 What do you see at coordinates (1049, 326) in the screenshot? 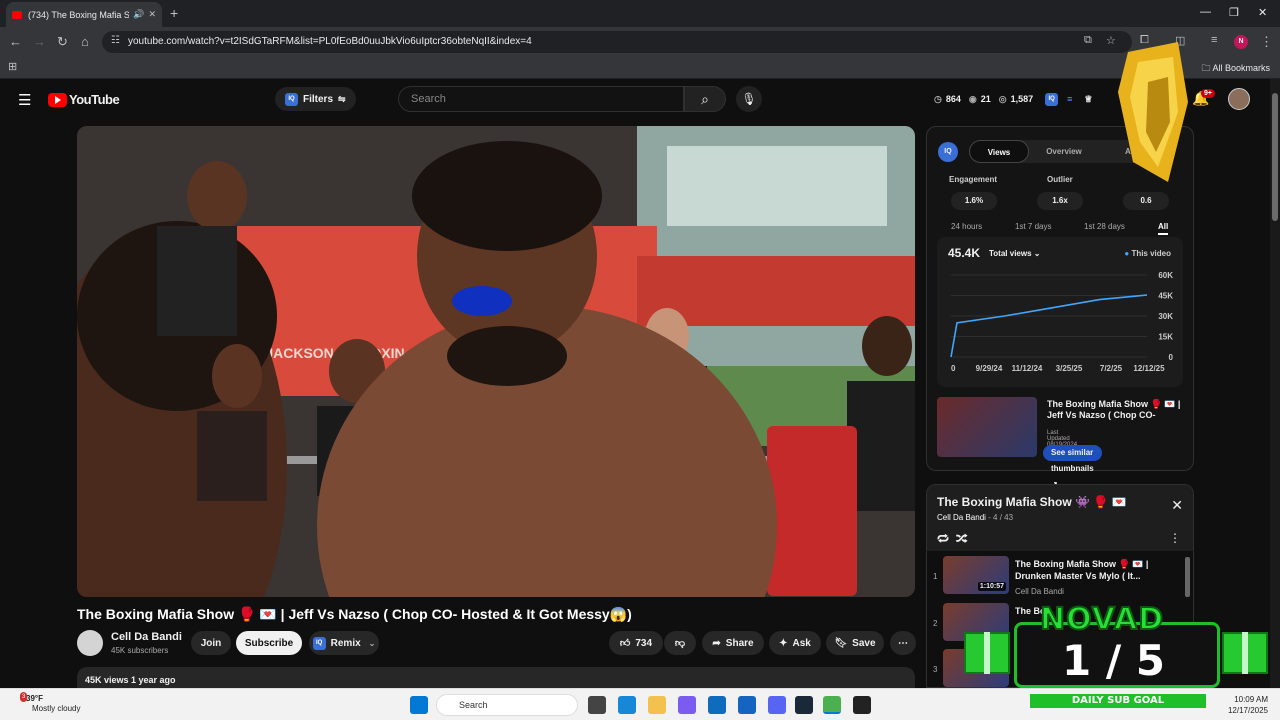
I see `series-line-this-video` at bounding box center [1049, 326].